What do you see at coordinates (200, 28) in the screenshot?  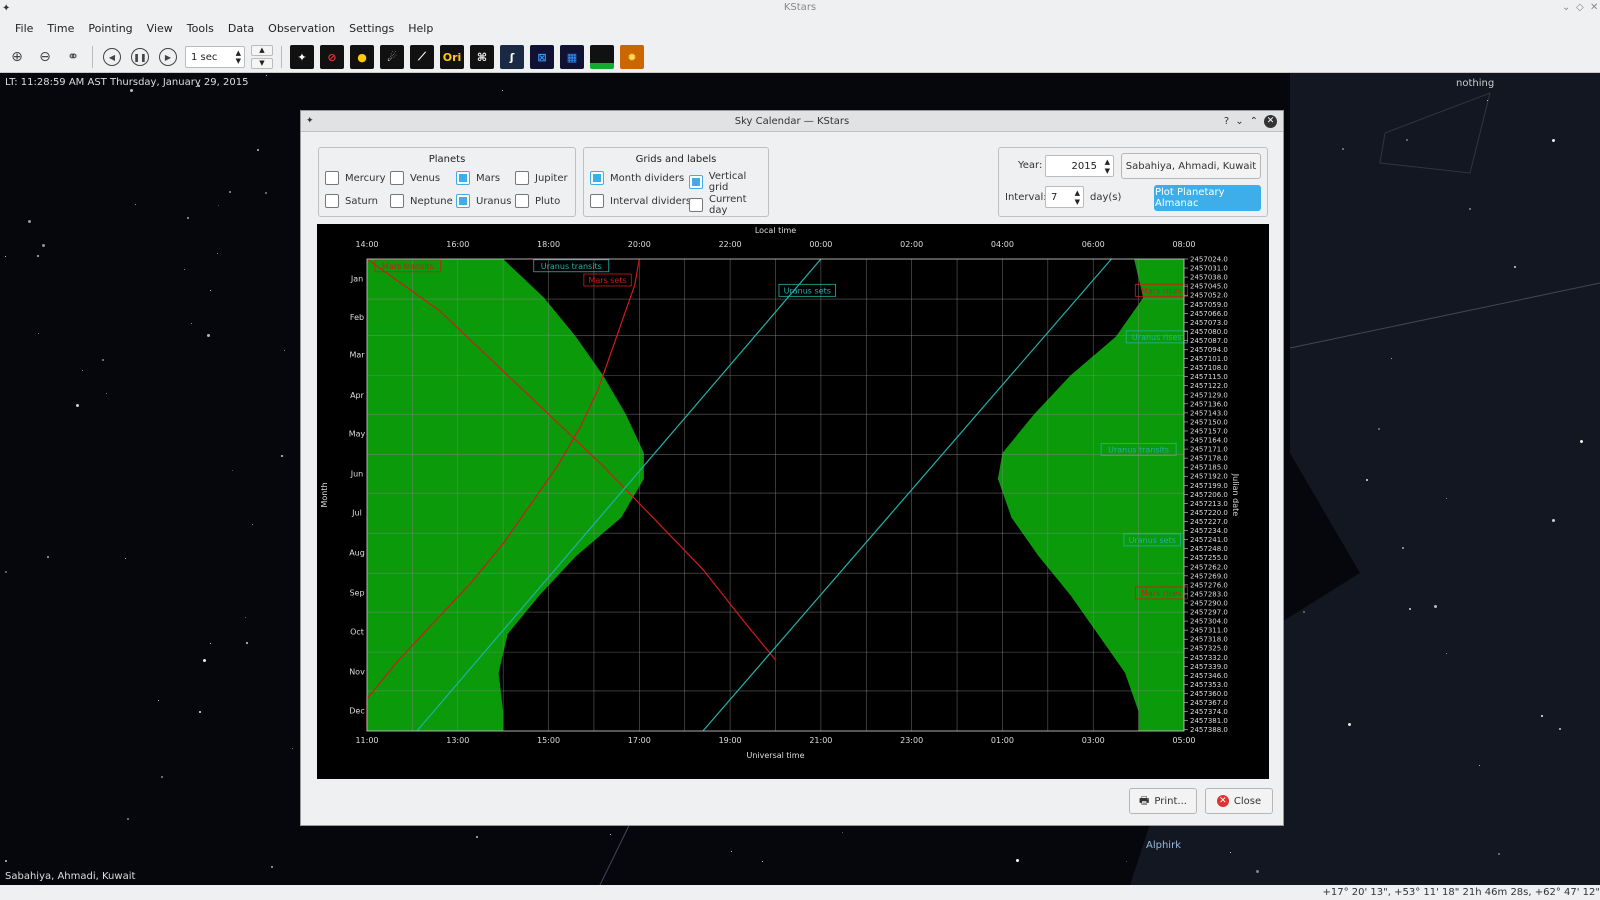 I see `menu-tools: Tools` at bounding box center [200, 28].